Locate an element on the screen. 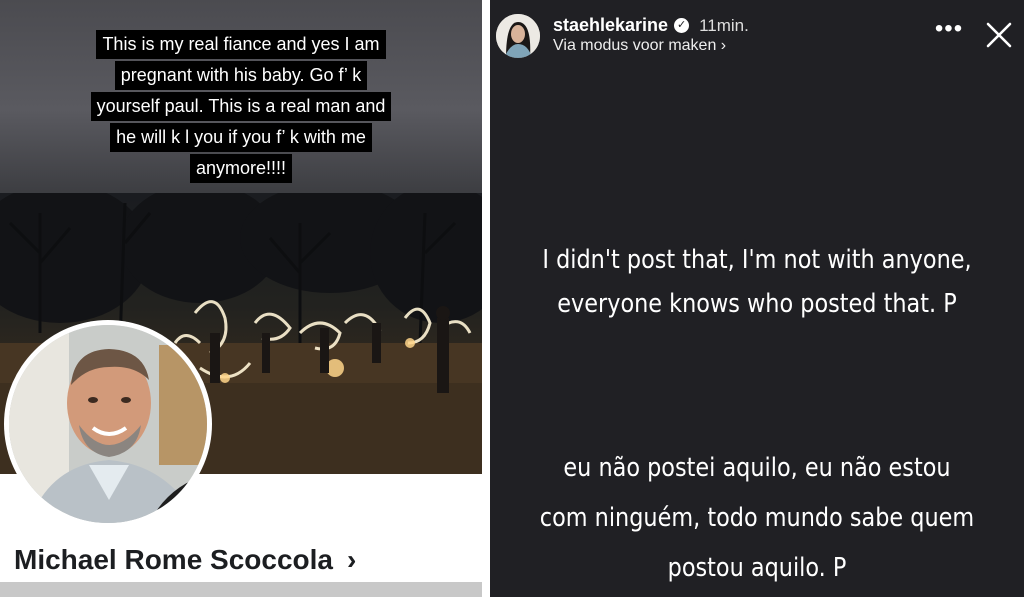  story-text-line: everyone knows who posted that. P is located at coordinates (757, 304).